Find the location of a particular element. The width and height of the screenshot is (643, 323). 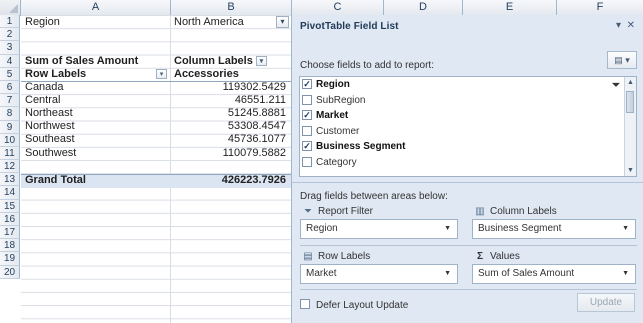

grand-total-value: 426223.7926 is located at coordinates (230, 180).